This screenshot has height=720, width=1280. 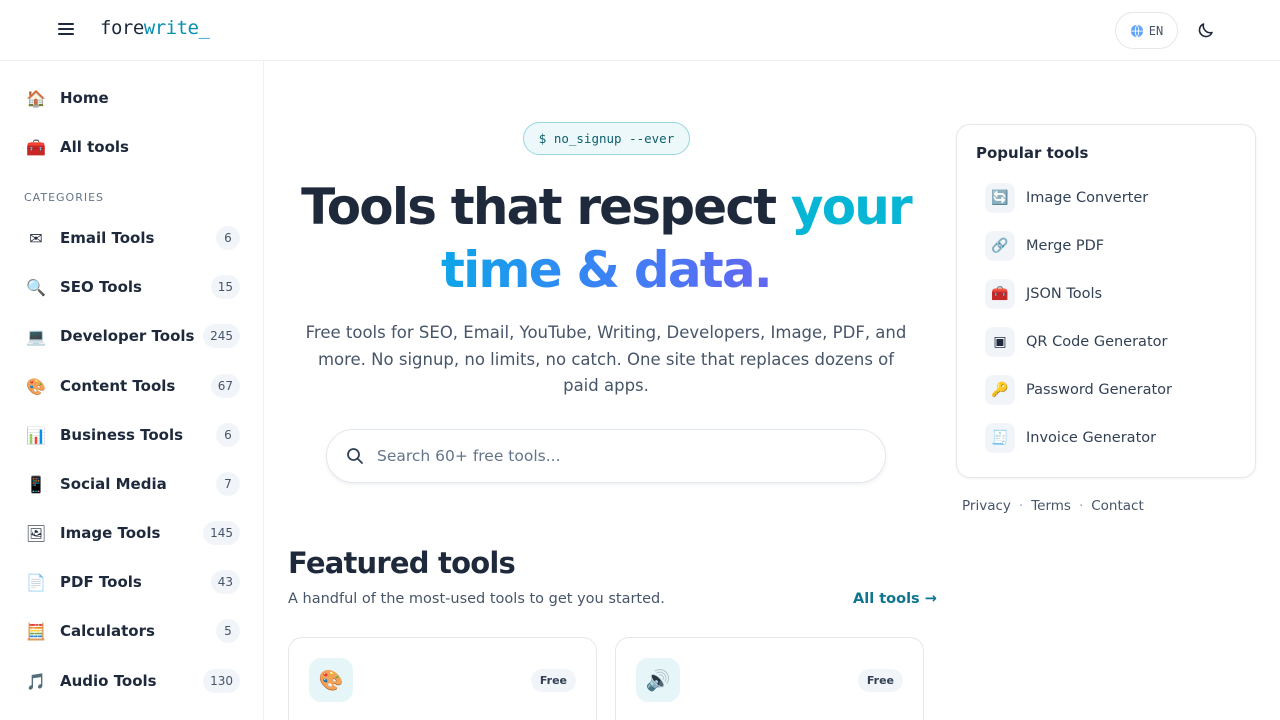 I want to click on sidebar-item-audio-tools: 🎵 Audio Tools 130, so click(x=132, y=681).